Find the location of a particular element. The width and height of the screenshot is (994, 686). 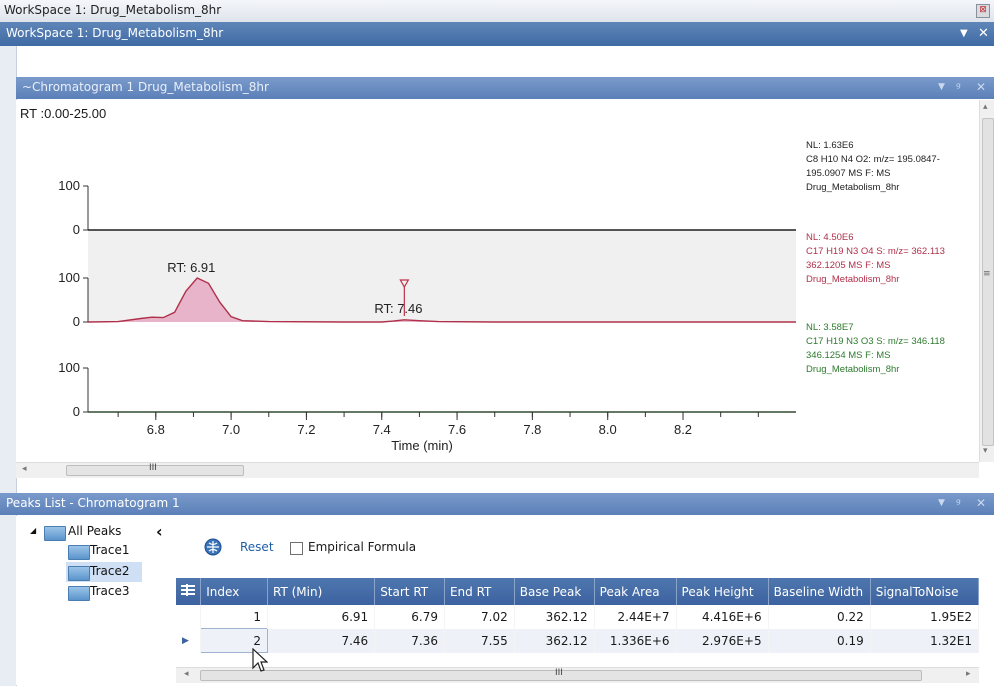

x-tick-label: 6.8 is located at coordinates (156, 429).